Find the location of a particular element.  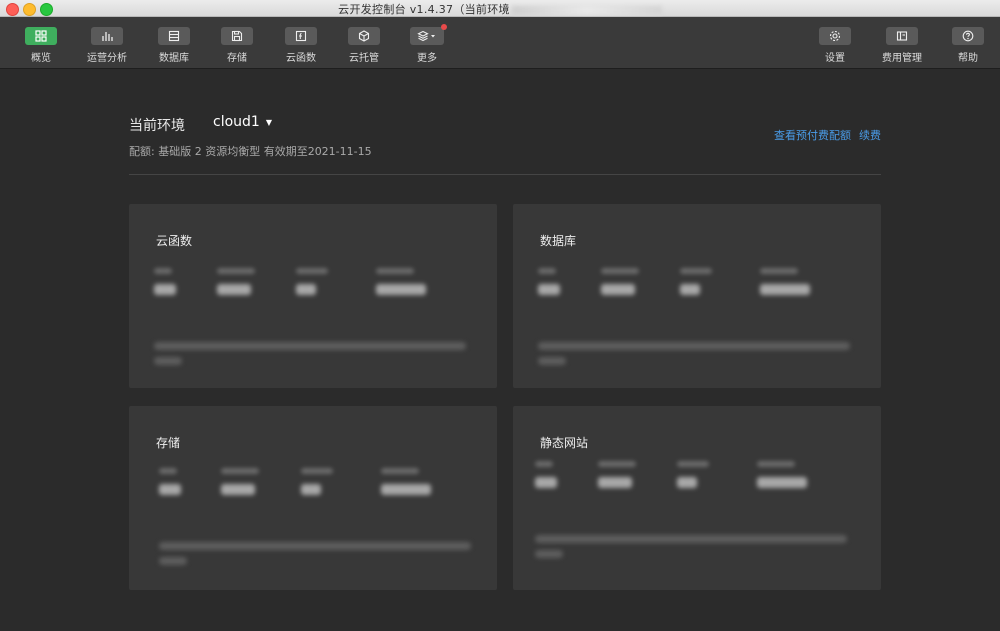

card-title: 存储 is located at coordinates (168, 443).